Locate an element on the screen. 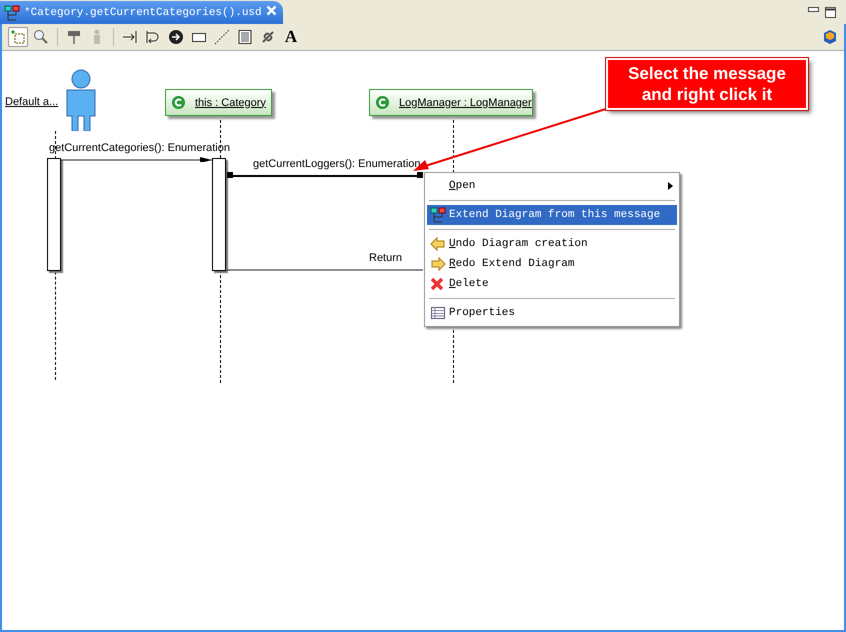 This screenshot has height=632, width=846. message-tool-icon is located at coordinates (130, 37).